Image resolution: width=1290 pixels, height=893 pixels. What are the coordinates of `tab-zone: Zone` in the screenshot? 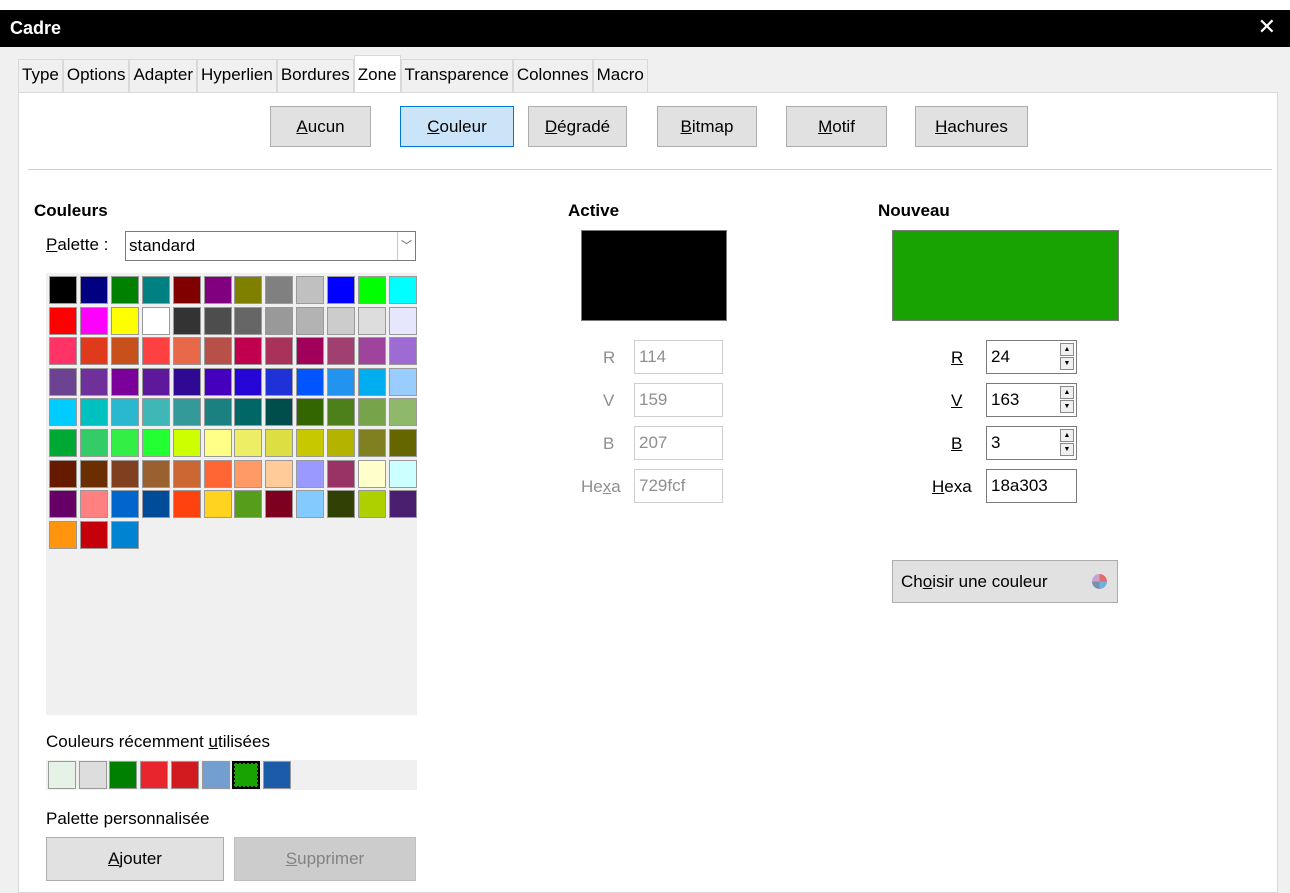 It's located at (377, 73).